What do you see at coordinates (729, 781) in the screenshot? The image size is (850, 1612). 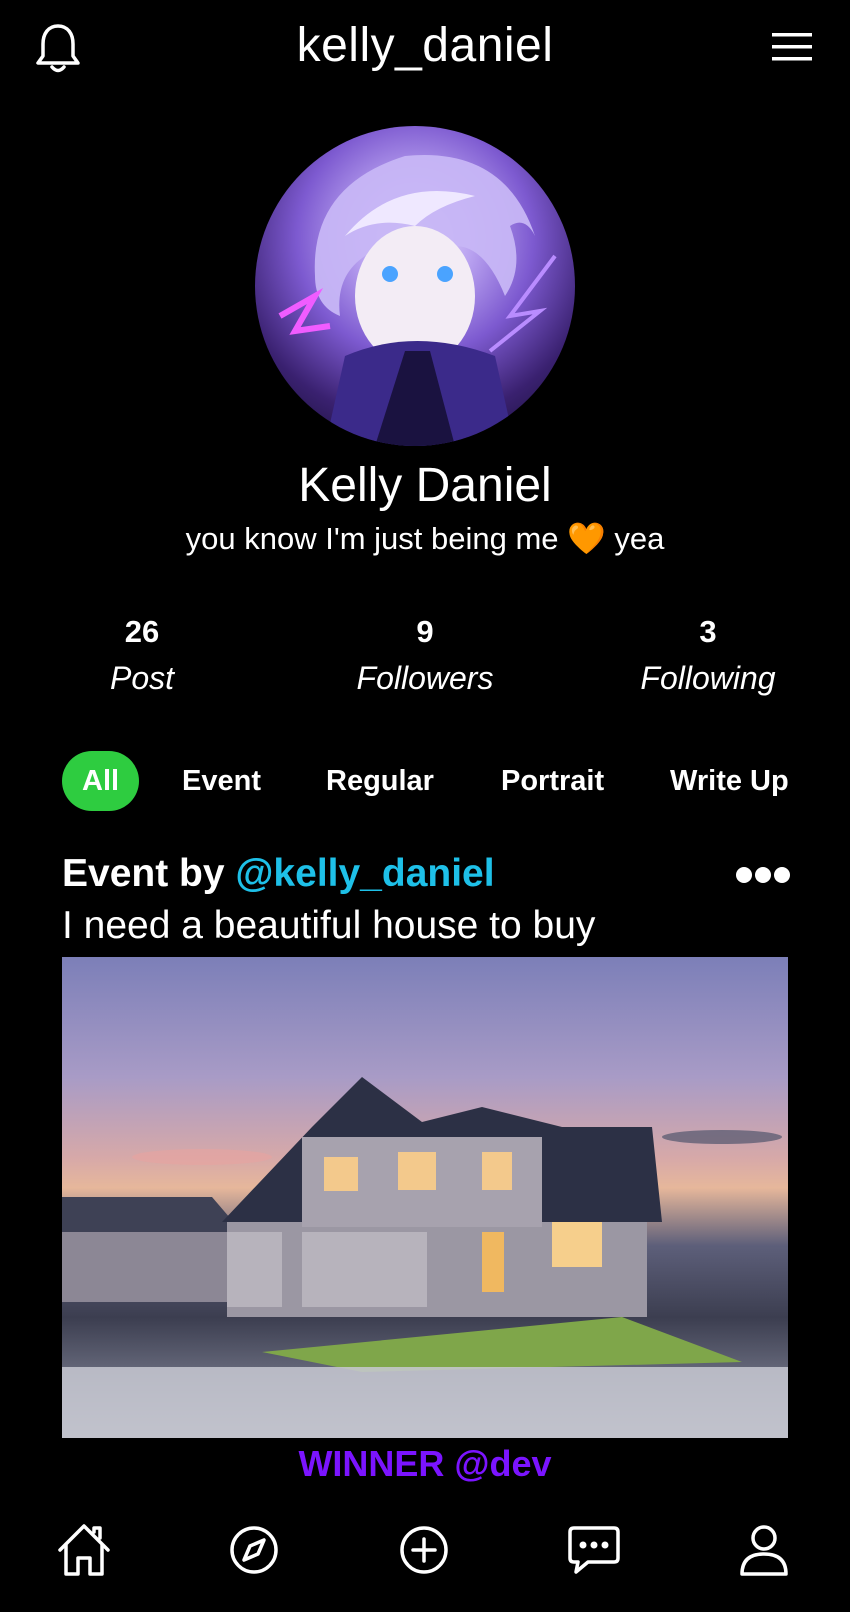 I see `tab-write-up: Write Up` at bounding box center [729, 781].